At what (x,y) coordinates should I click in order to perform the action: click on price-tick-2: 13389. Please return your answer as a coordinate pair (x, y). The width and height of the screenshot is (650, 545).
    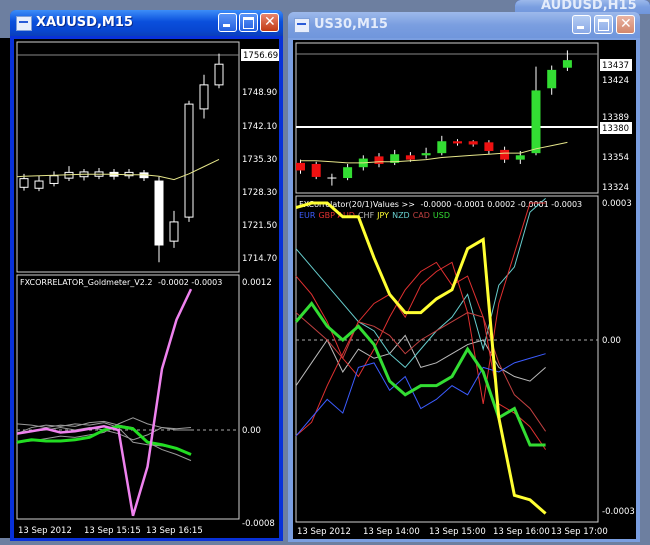
    Looking at the image, I should click on (615, 118).